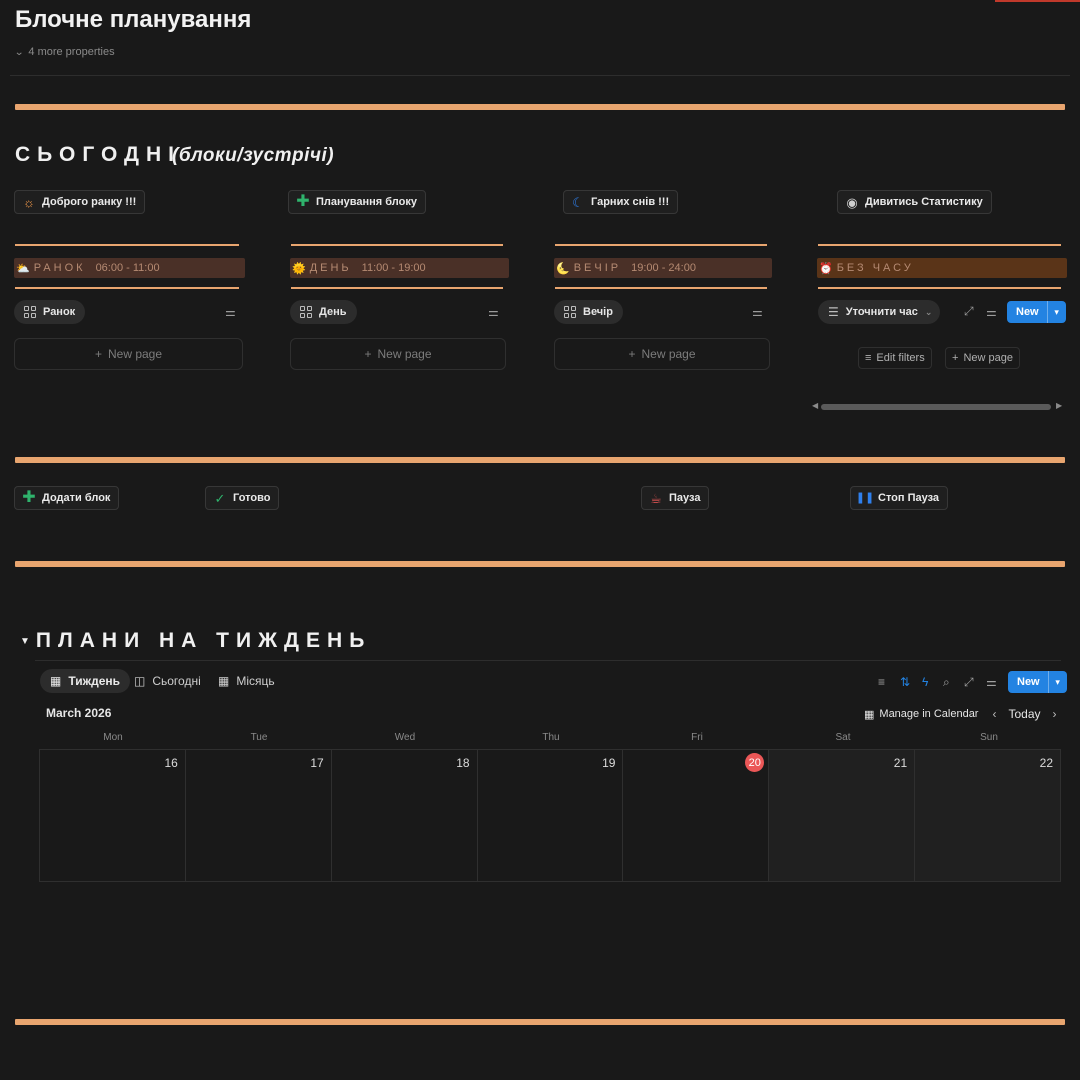 The image size is (1080, 1080). I want to click on calendar-day-cell: 21, so click(842, 815).